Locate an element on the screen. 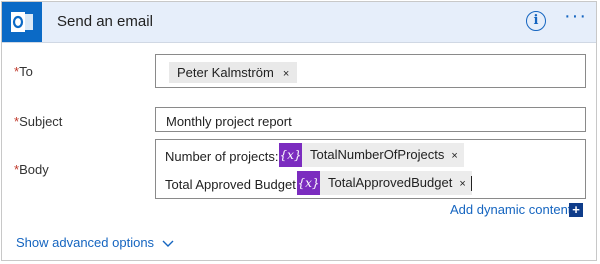 This screenshot has width=600, height=264. recipient-name: Peter Kalmström is located at coordinates (225, 72).